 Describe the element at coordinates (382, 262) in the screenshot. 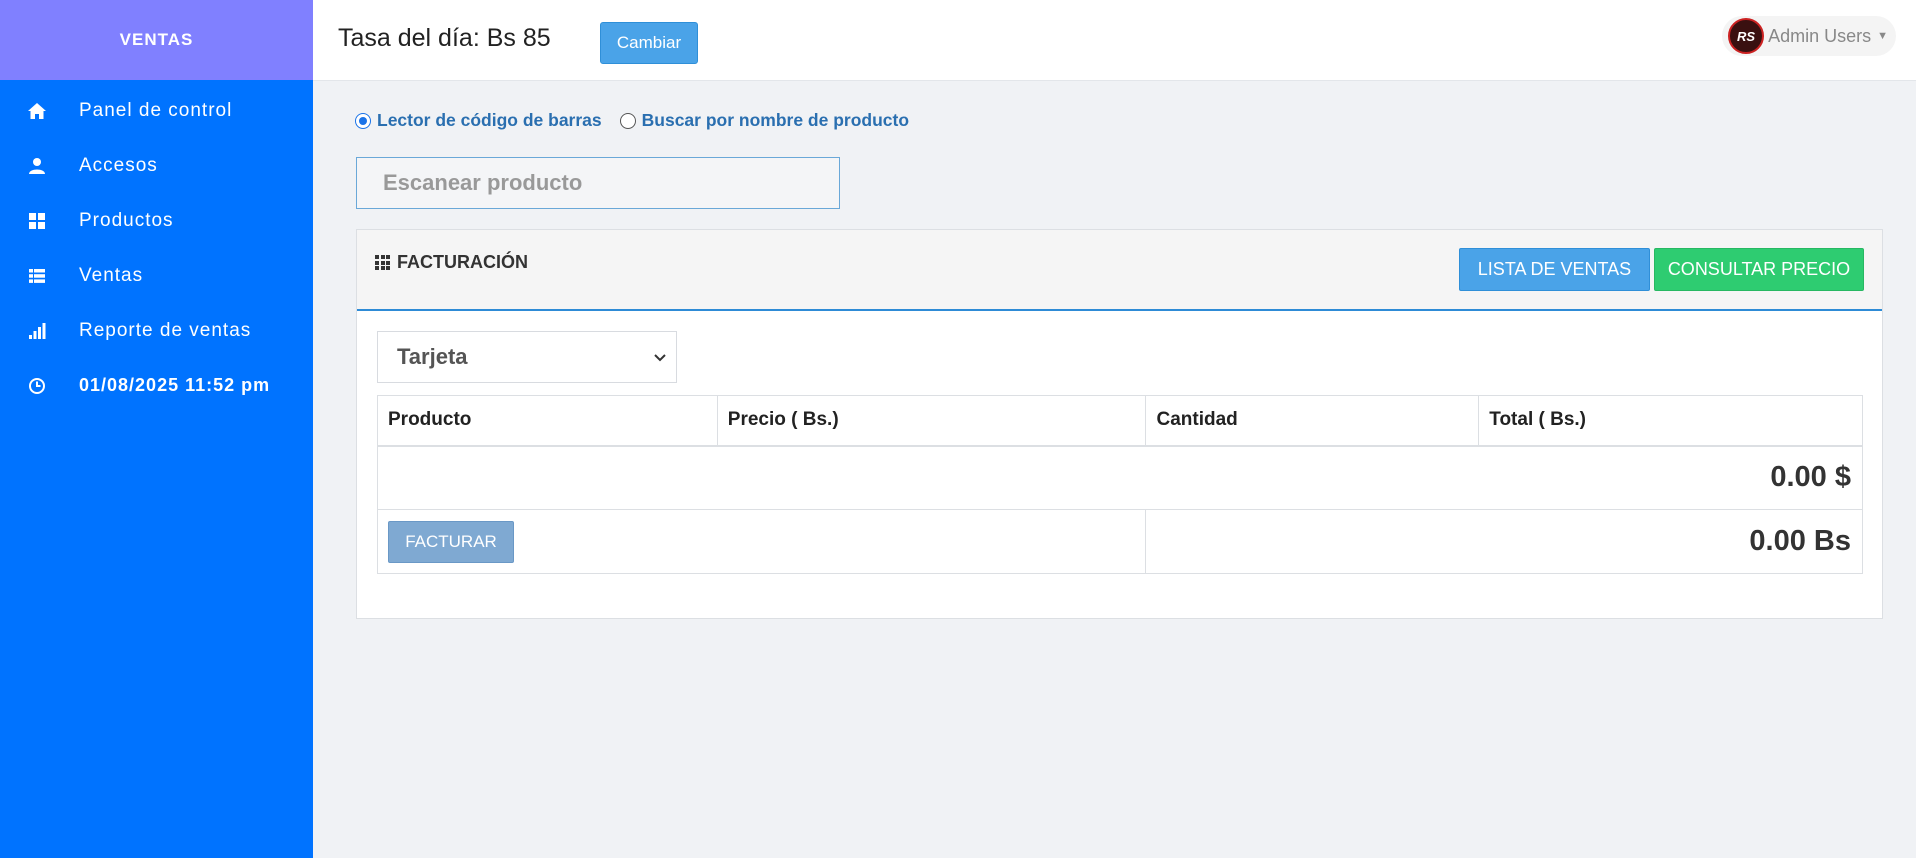

I see `th-icon` at that location.